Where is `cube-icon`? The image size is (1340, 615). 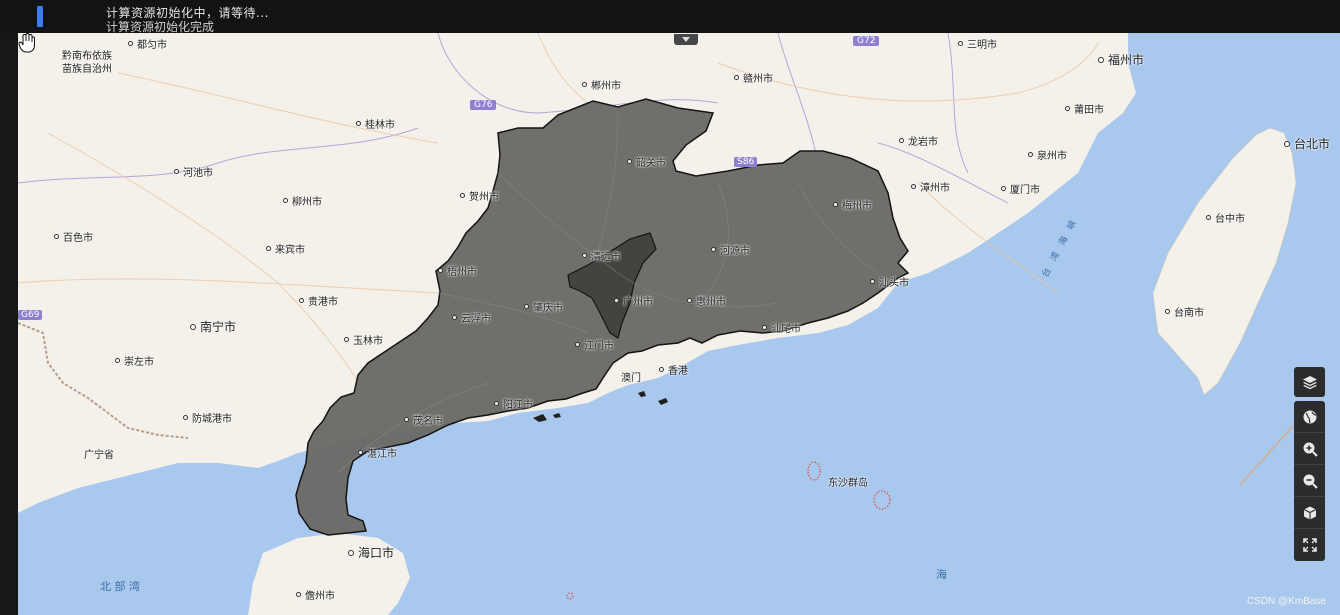 cube-icon is located at coordinates (1309, 512).